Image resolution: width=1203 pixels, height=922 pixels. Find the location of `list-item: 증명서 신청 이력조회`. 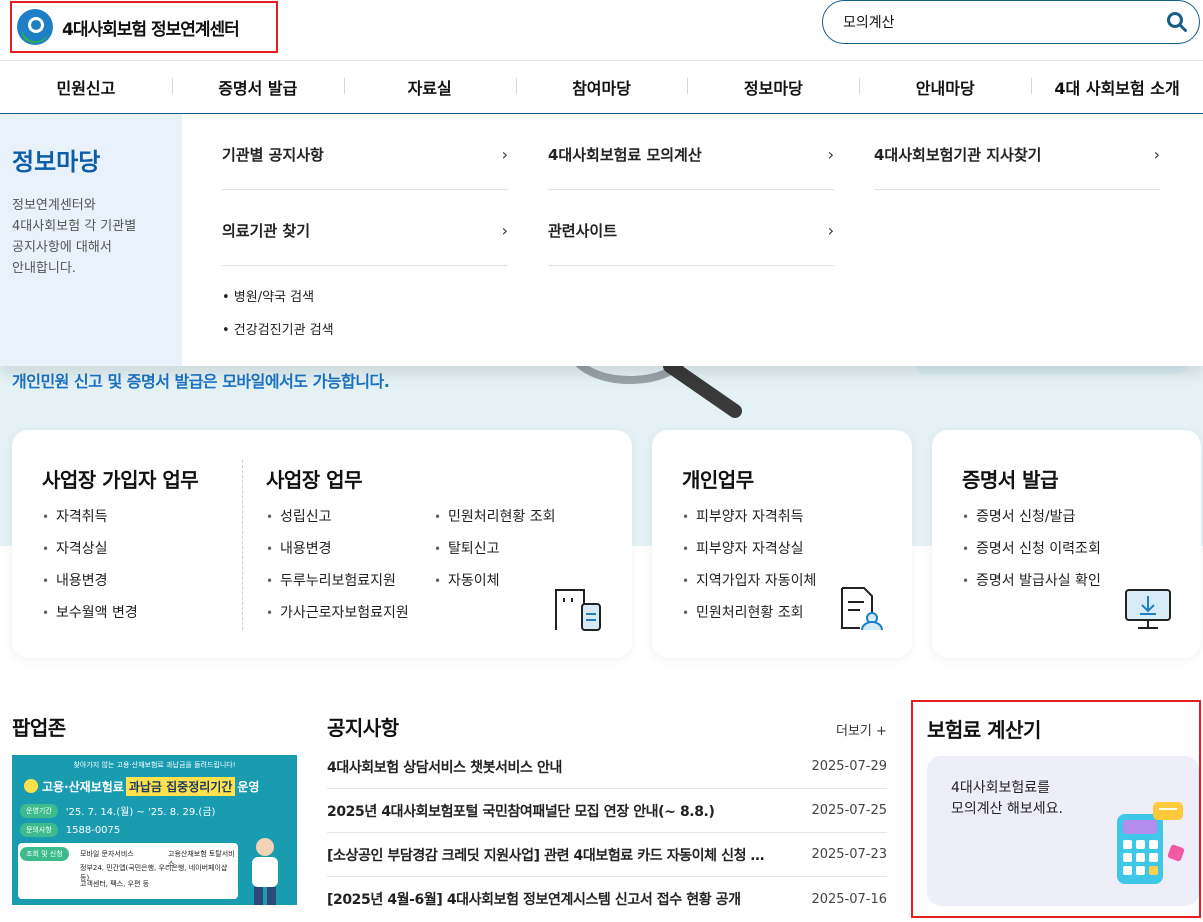

list-item: 증명서 신청 이력조회 is located at coordinates (1031, 549).